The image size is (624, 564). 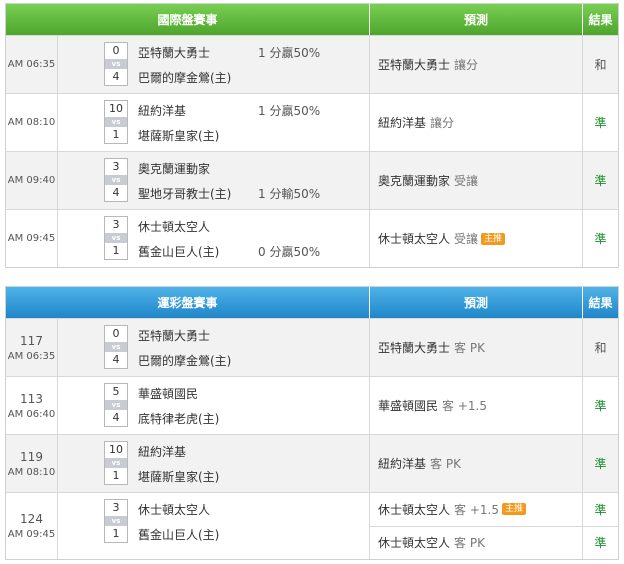 I want to click on away-score: 5, so click(x=116, y=391).